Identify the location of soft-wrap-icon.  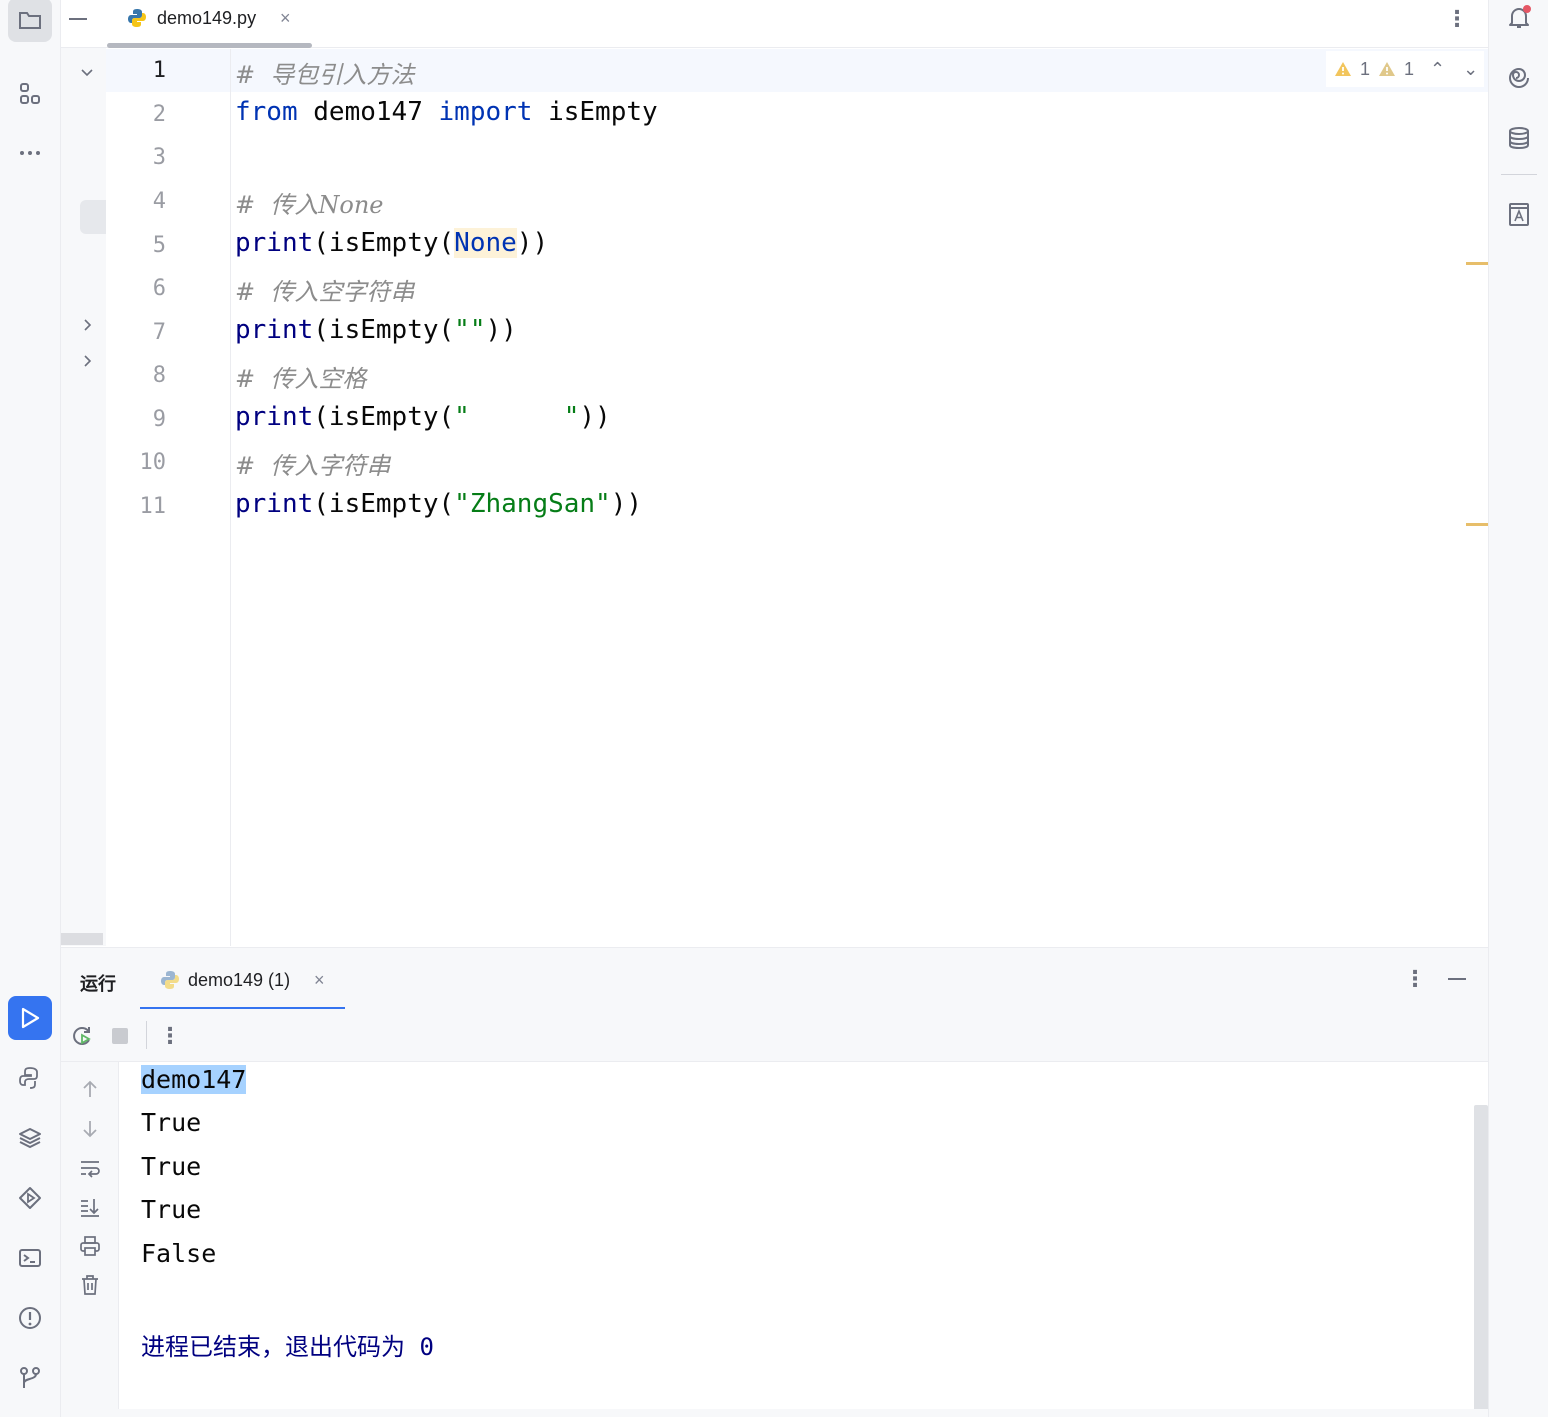
(90, 1169).